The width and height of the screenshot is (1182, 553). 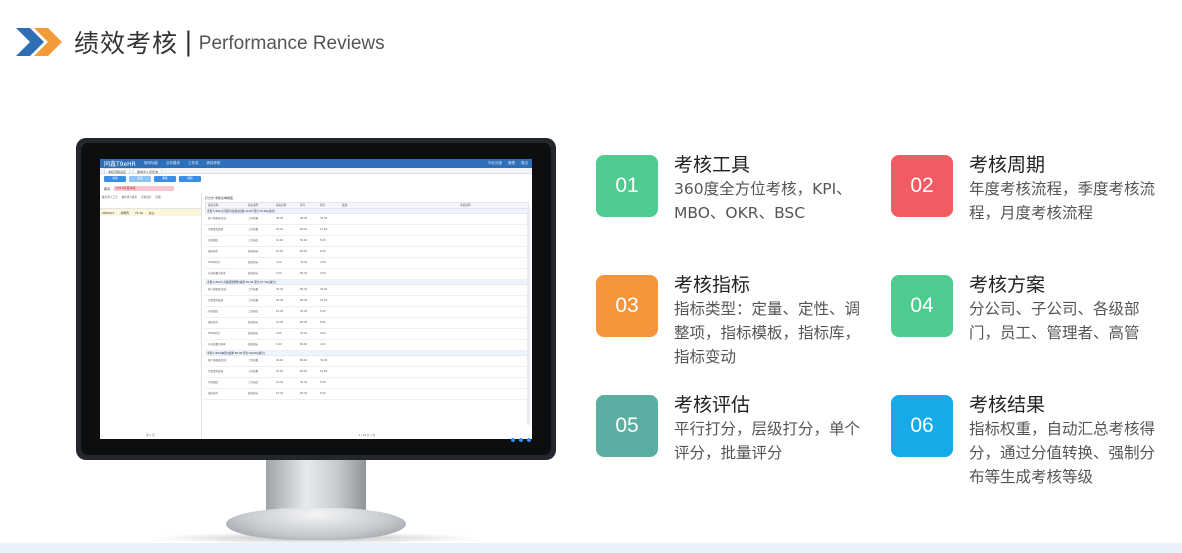 I want to click on right-grid-scrollbar, so click(x=528, y=316).